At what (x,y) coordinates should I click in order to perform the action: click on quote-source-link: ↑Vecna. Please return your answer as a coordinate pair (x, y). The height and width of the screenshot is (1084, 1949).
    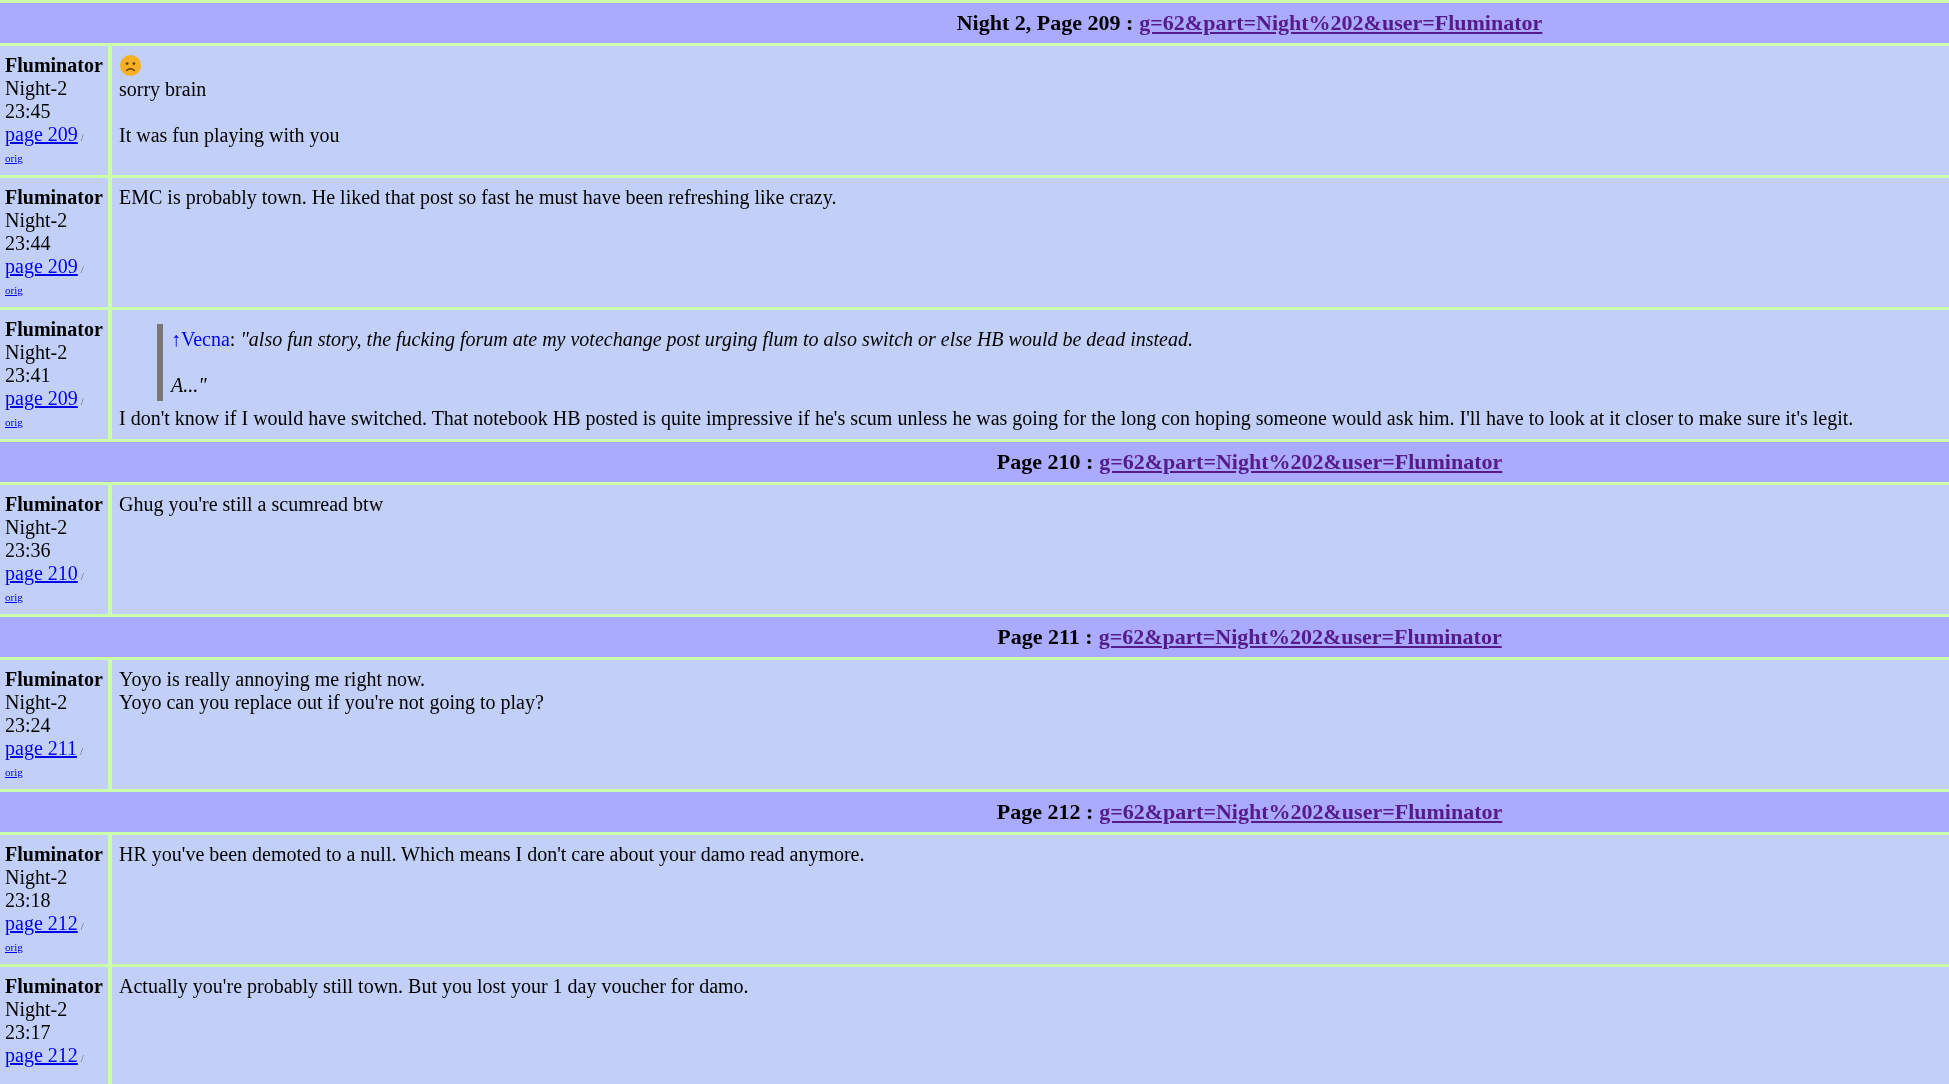
    Looking at the image, I should click on (200, 339).